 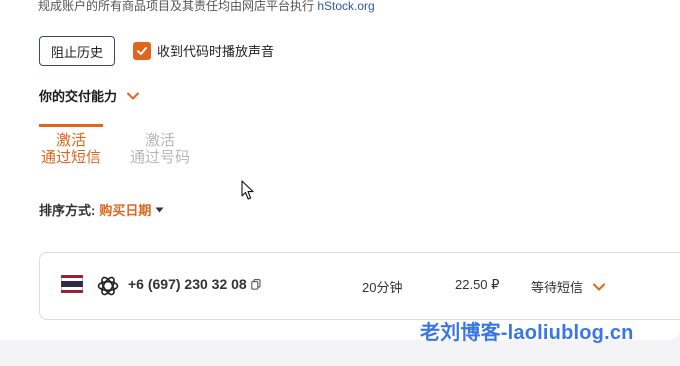 I want to click on notice-body: 规成账户的所有商品项目及其责任均由网店平台执行, so click(x=176, y=6).